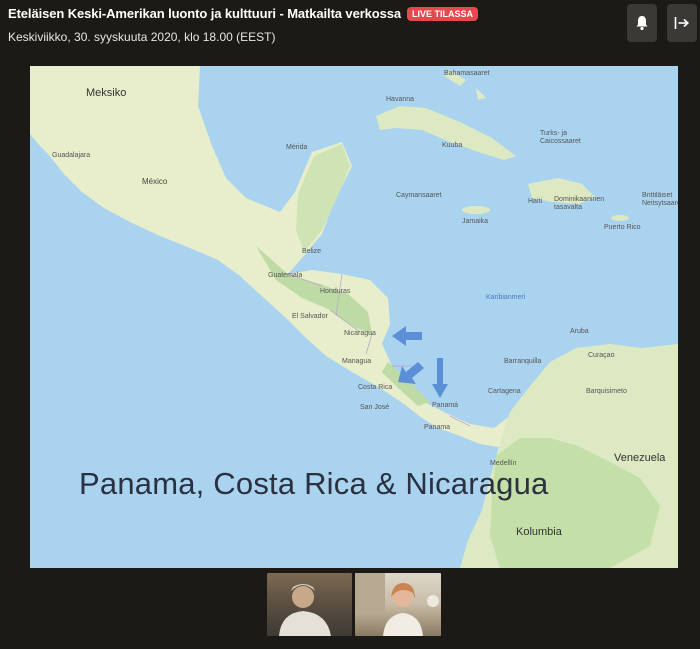  Describe the element at coordinates (539, 532) in the screenshot. I see `map-label-kolumbia: Kolumbia` at that location.